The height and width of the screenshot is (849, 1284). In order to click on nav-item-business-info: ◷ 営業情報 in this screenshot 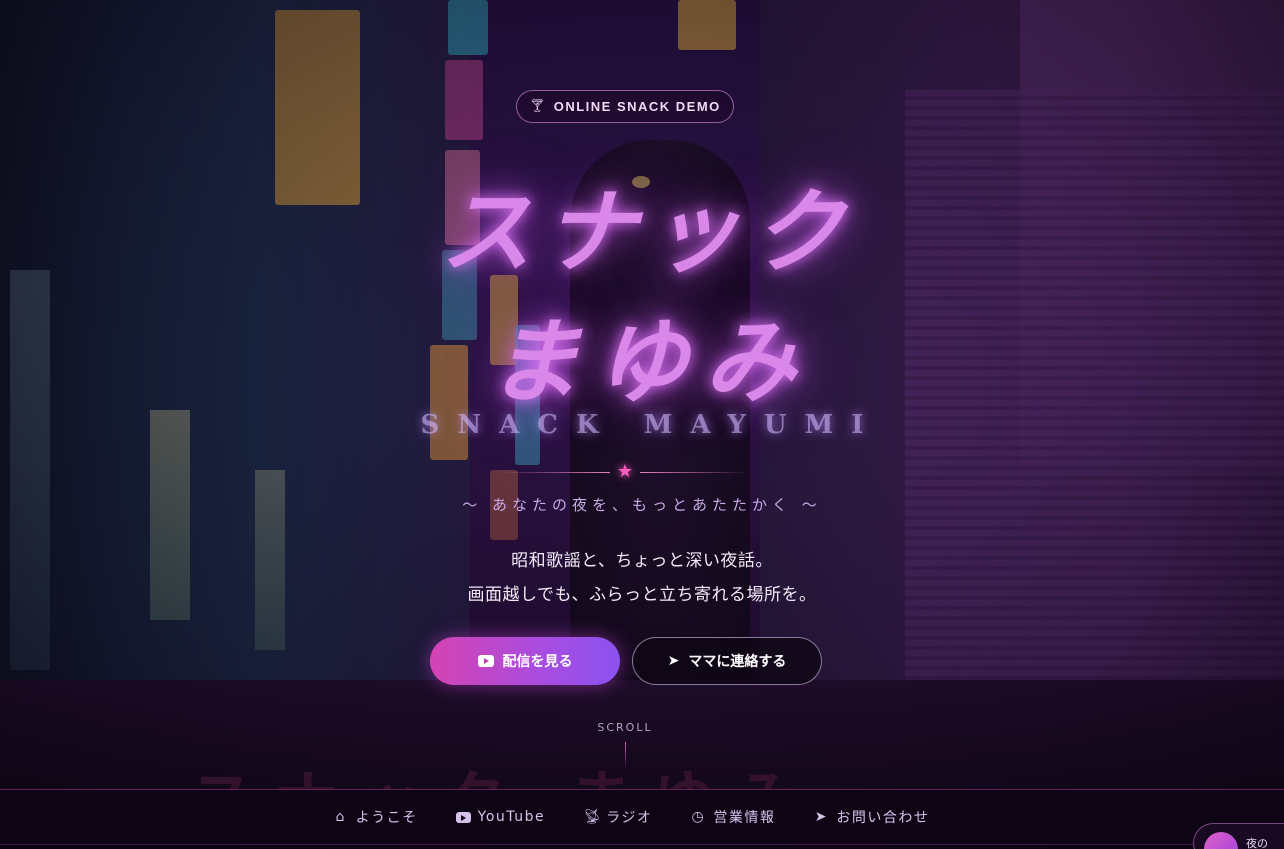, I will do `click(732, 817)`.